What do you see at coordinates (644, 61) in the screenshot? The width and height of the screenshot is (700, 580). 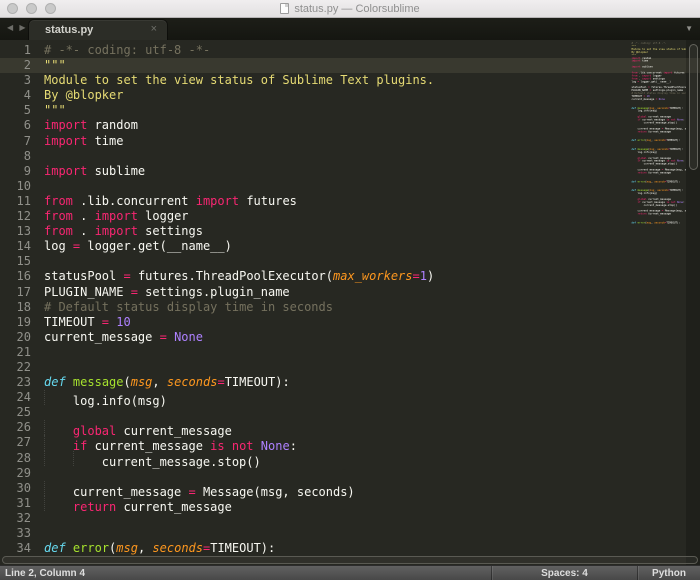 I see `code-token: time` at bounding box center [644, 61].